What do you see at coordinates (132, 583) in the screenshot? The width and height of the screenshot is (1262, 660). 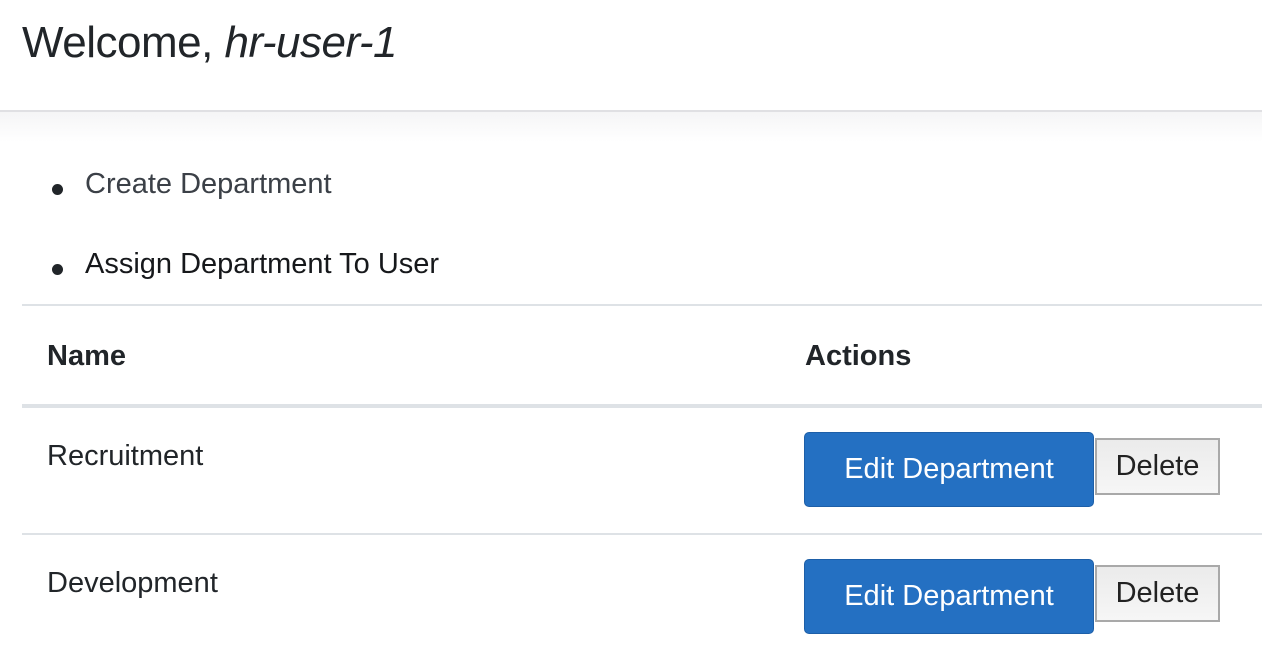 I see `department-name: Development` at bounding box center [132, 583].